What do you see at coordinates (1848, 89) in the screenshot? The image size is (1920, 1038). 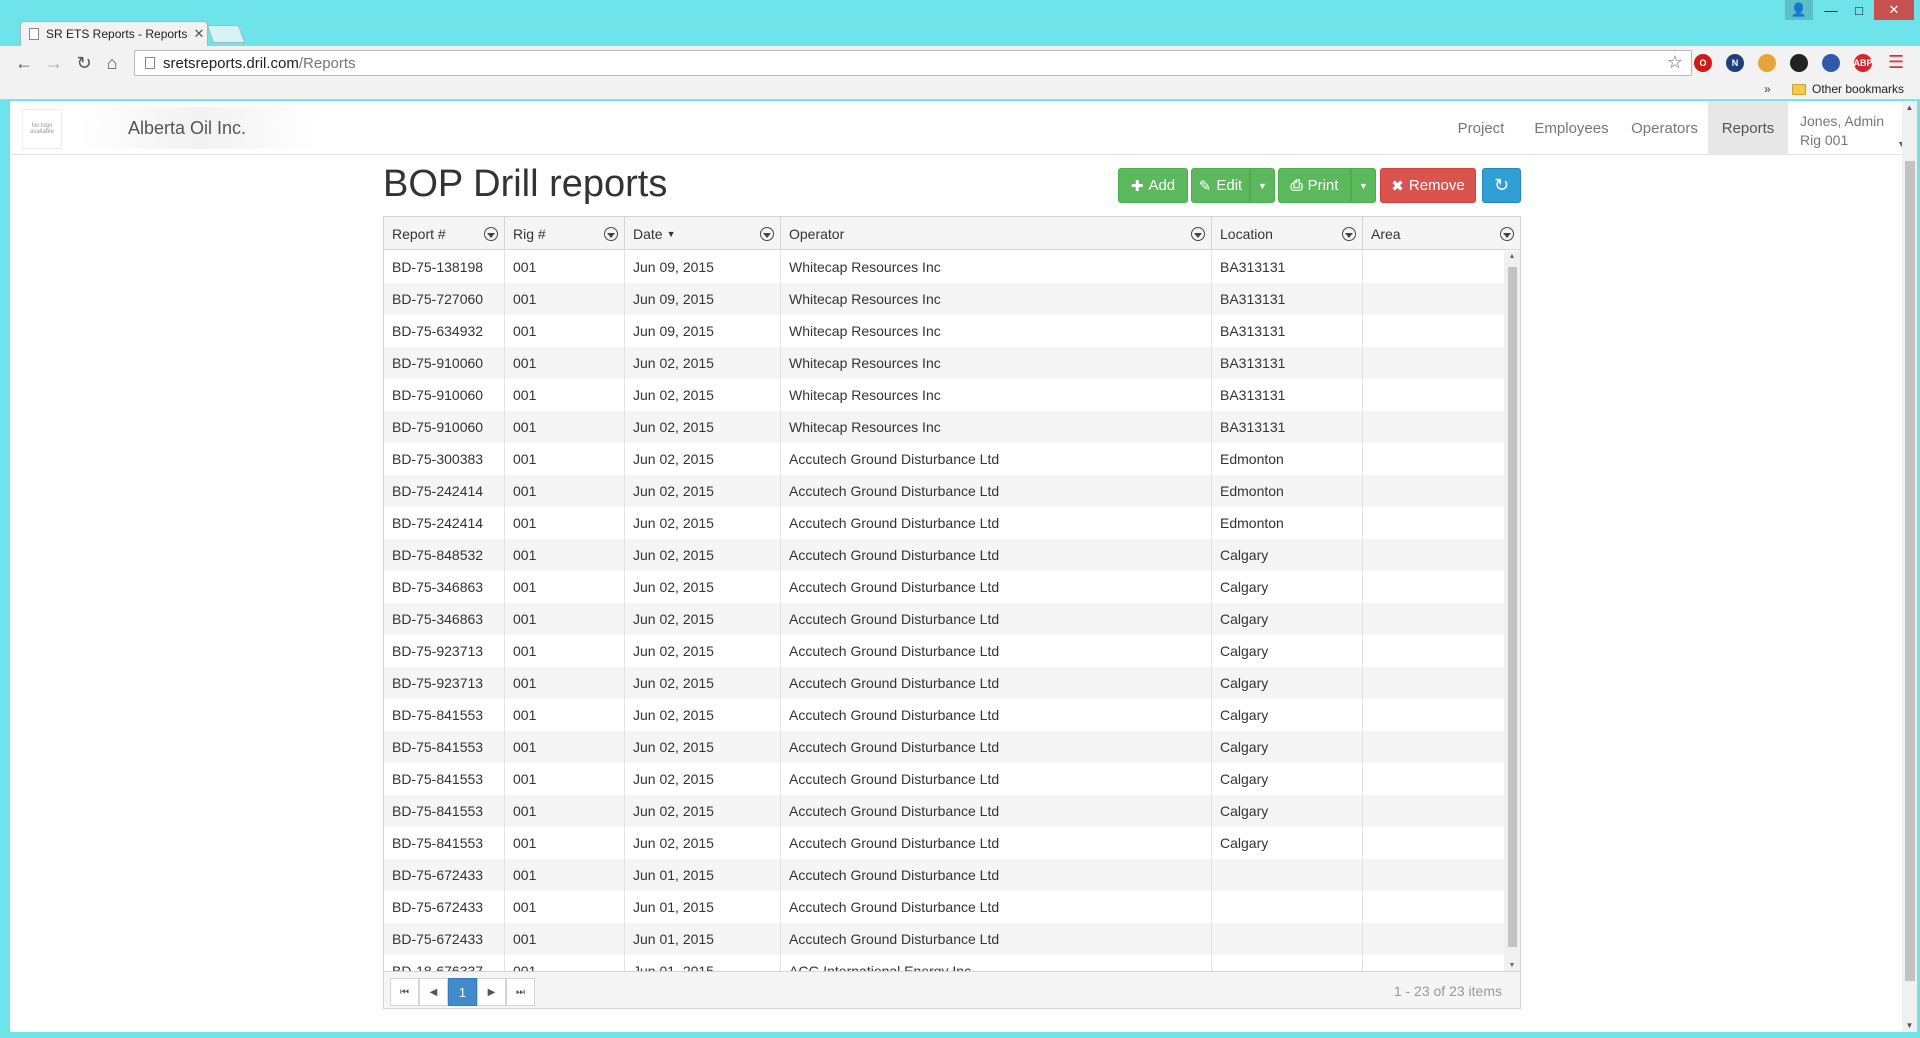 I see `other-bookmarks-folder: Other bookmarks` at bounding box center [1848, 89].